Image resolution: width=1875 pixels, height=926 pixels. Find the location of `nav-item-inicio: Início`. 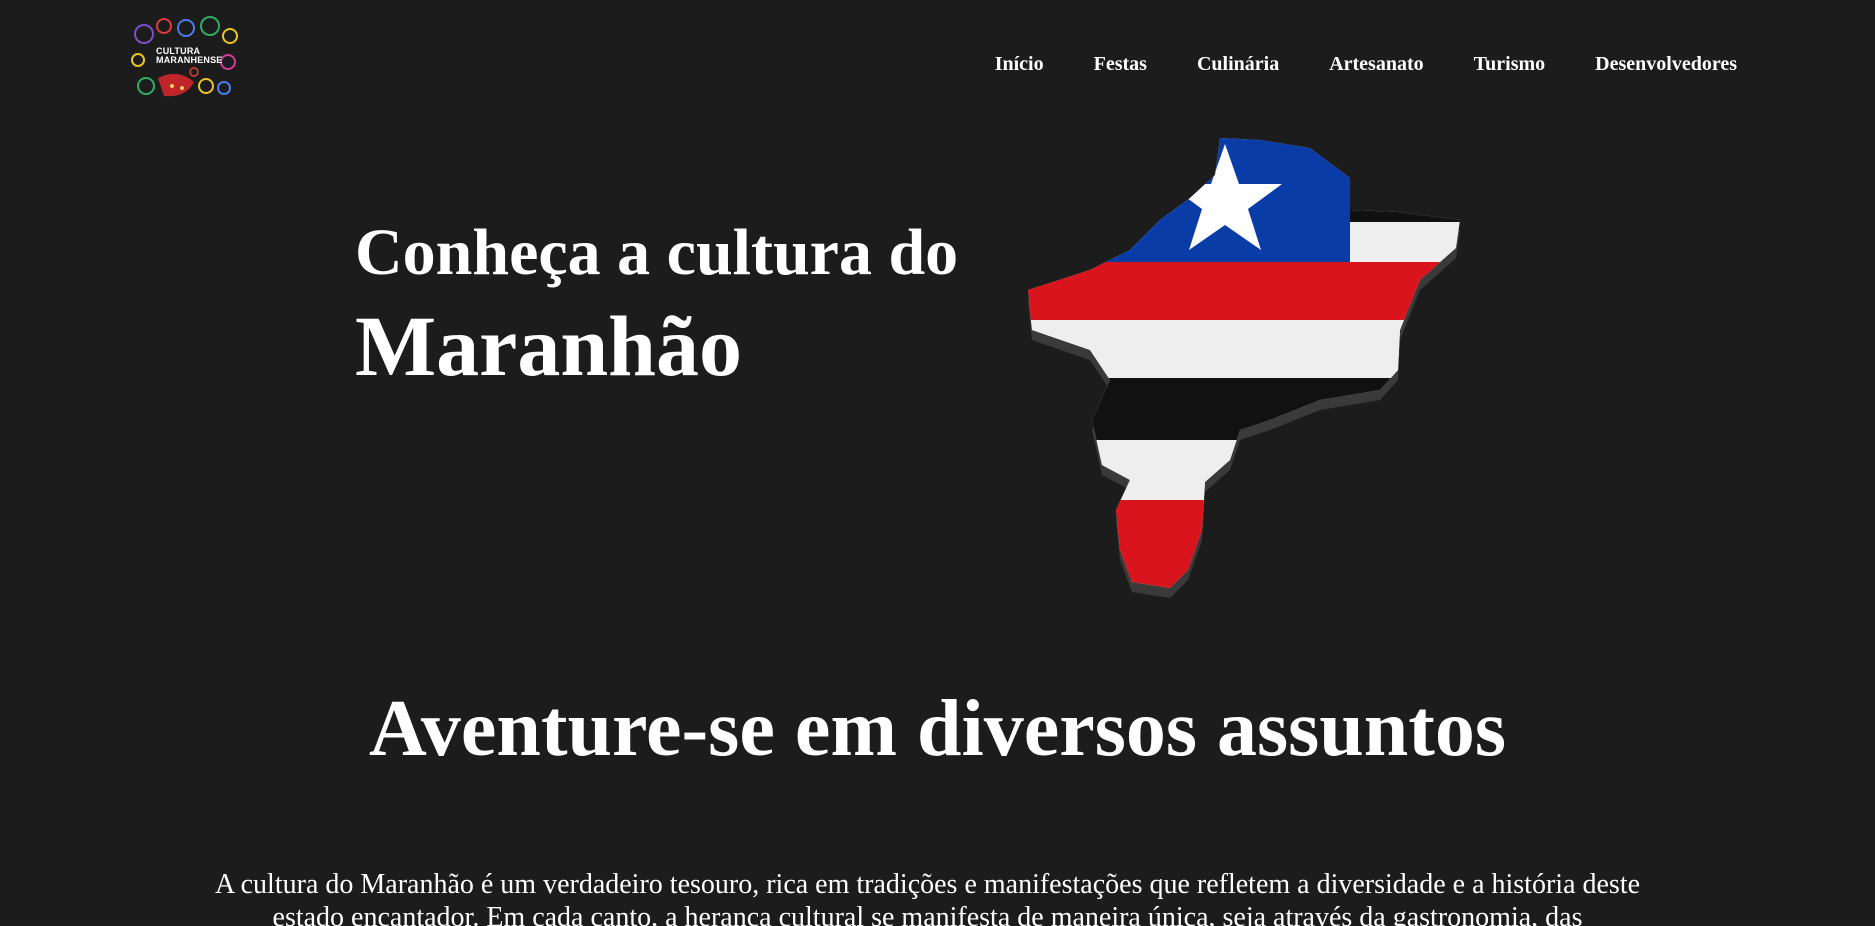

nav-item-inicio: Início is located at coordinates (1019, 64).